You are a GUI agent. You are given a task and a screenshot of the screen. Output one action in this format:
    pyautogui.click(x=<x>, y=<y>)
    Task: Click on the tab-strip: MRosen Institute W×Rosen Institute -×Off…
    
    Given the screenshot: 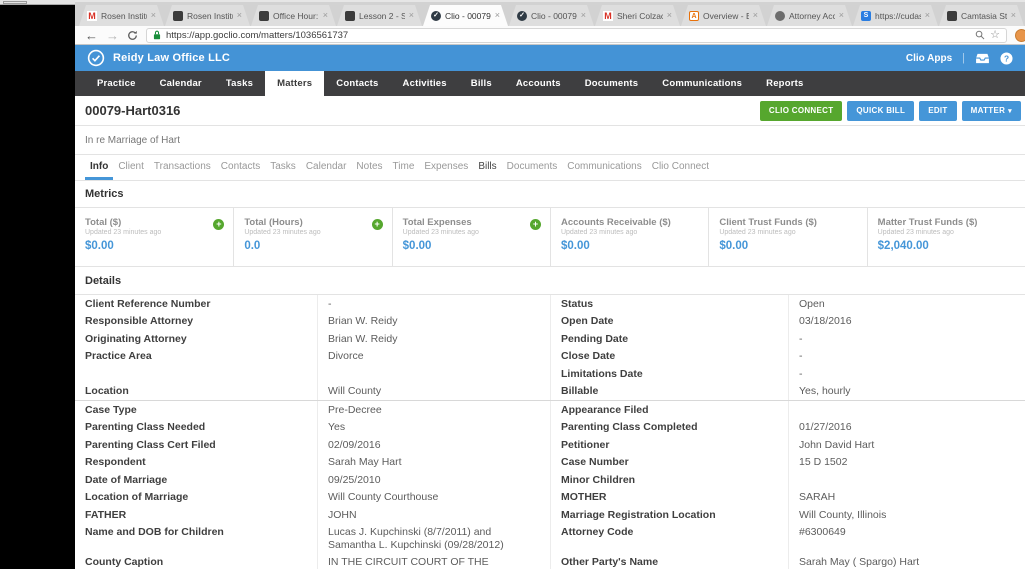 What is the action you would take?
    pyautogui.click(x=550, y=13)
    